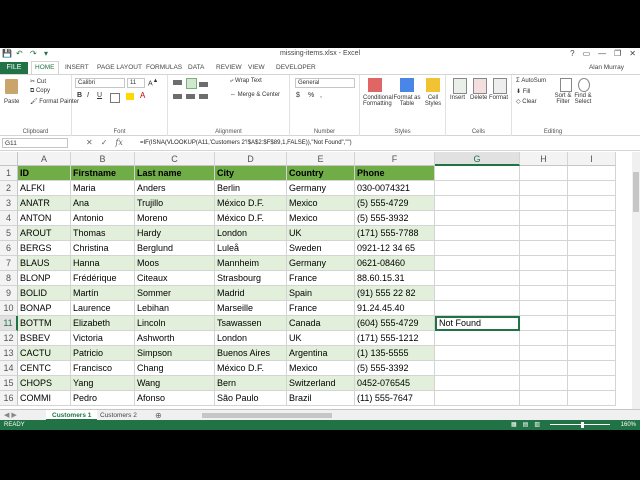 The image size is (640, 480). I want to click on cell-b14: Francisco, so click(103, 368).